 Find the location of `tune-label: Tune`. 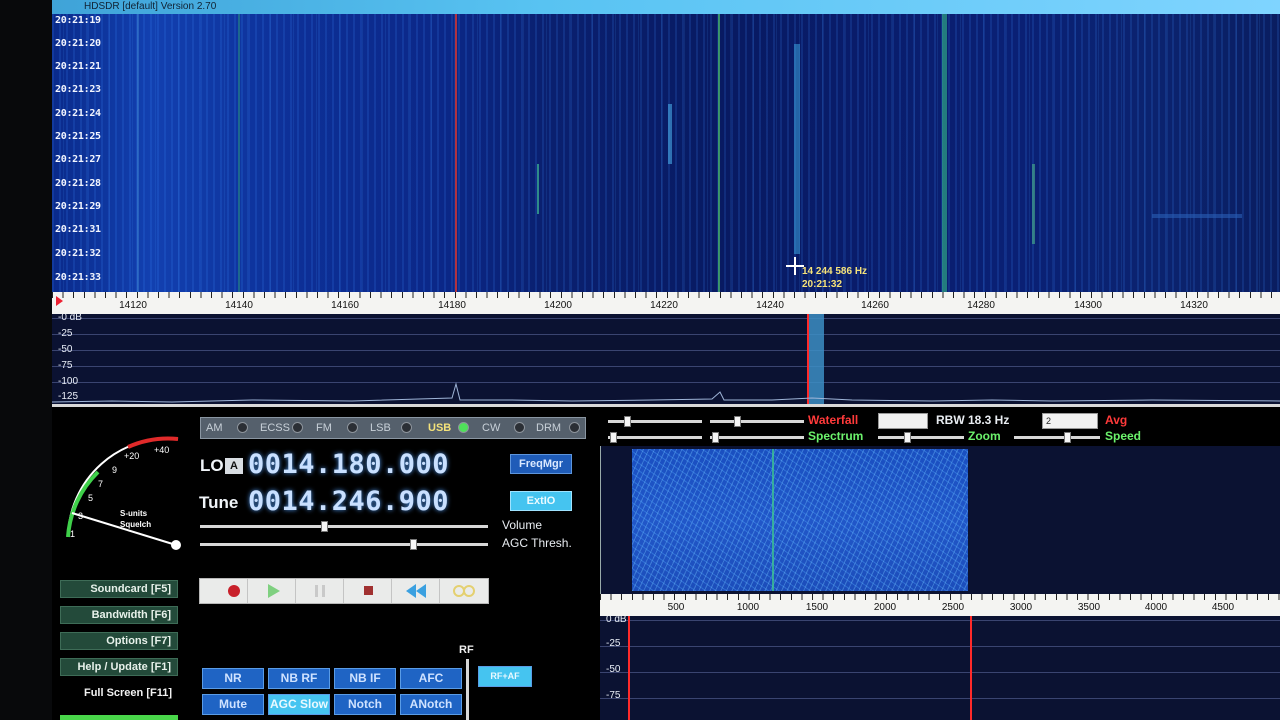

tune-label: Tune is located at coordinates (219, 502).